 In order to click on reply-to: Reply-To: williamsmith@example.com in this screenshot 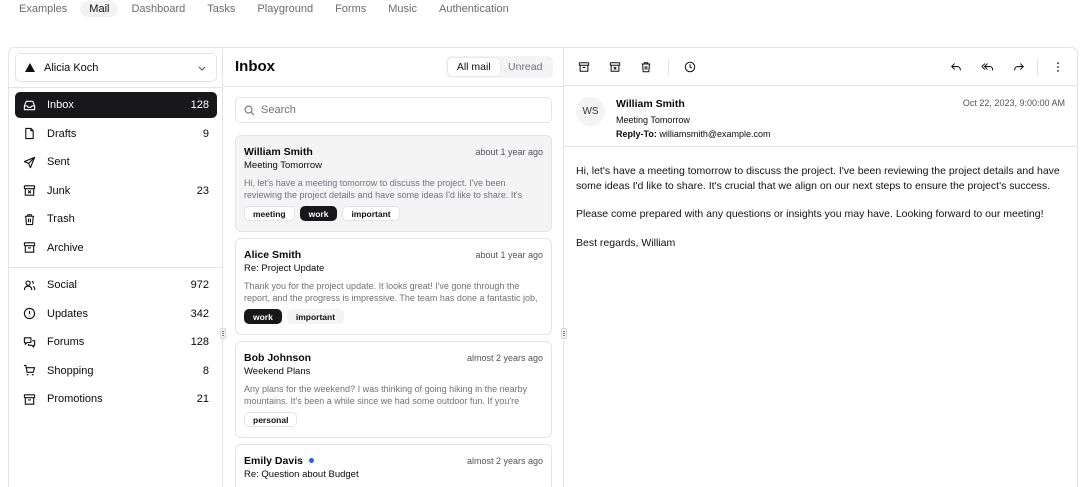, I will do `click(693, 134)`.